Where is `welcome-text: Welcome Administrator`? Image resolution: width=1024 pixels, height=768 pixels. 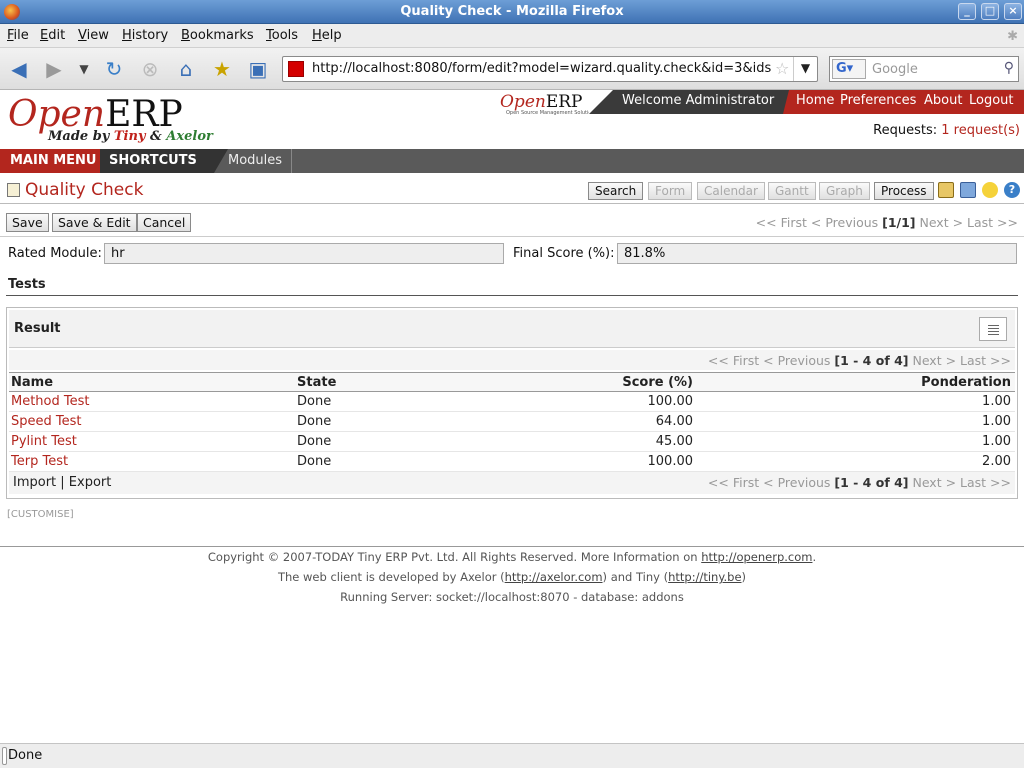
welcome-text: Welcome Administrator is located at coordinates (698, 100).